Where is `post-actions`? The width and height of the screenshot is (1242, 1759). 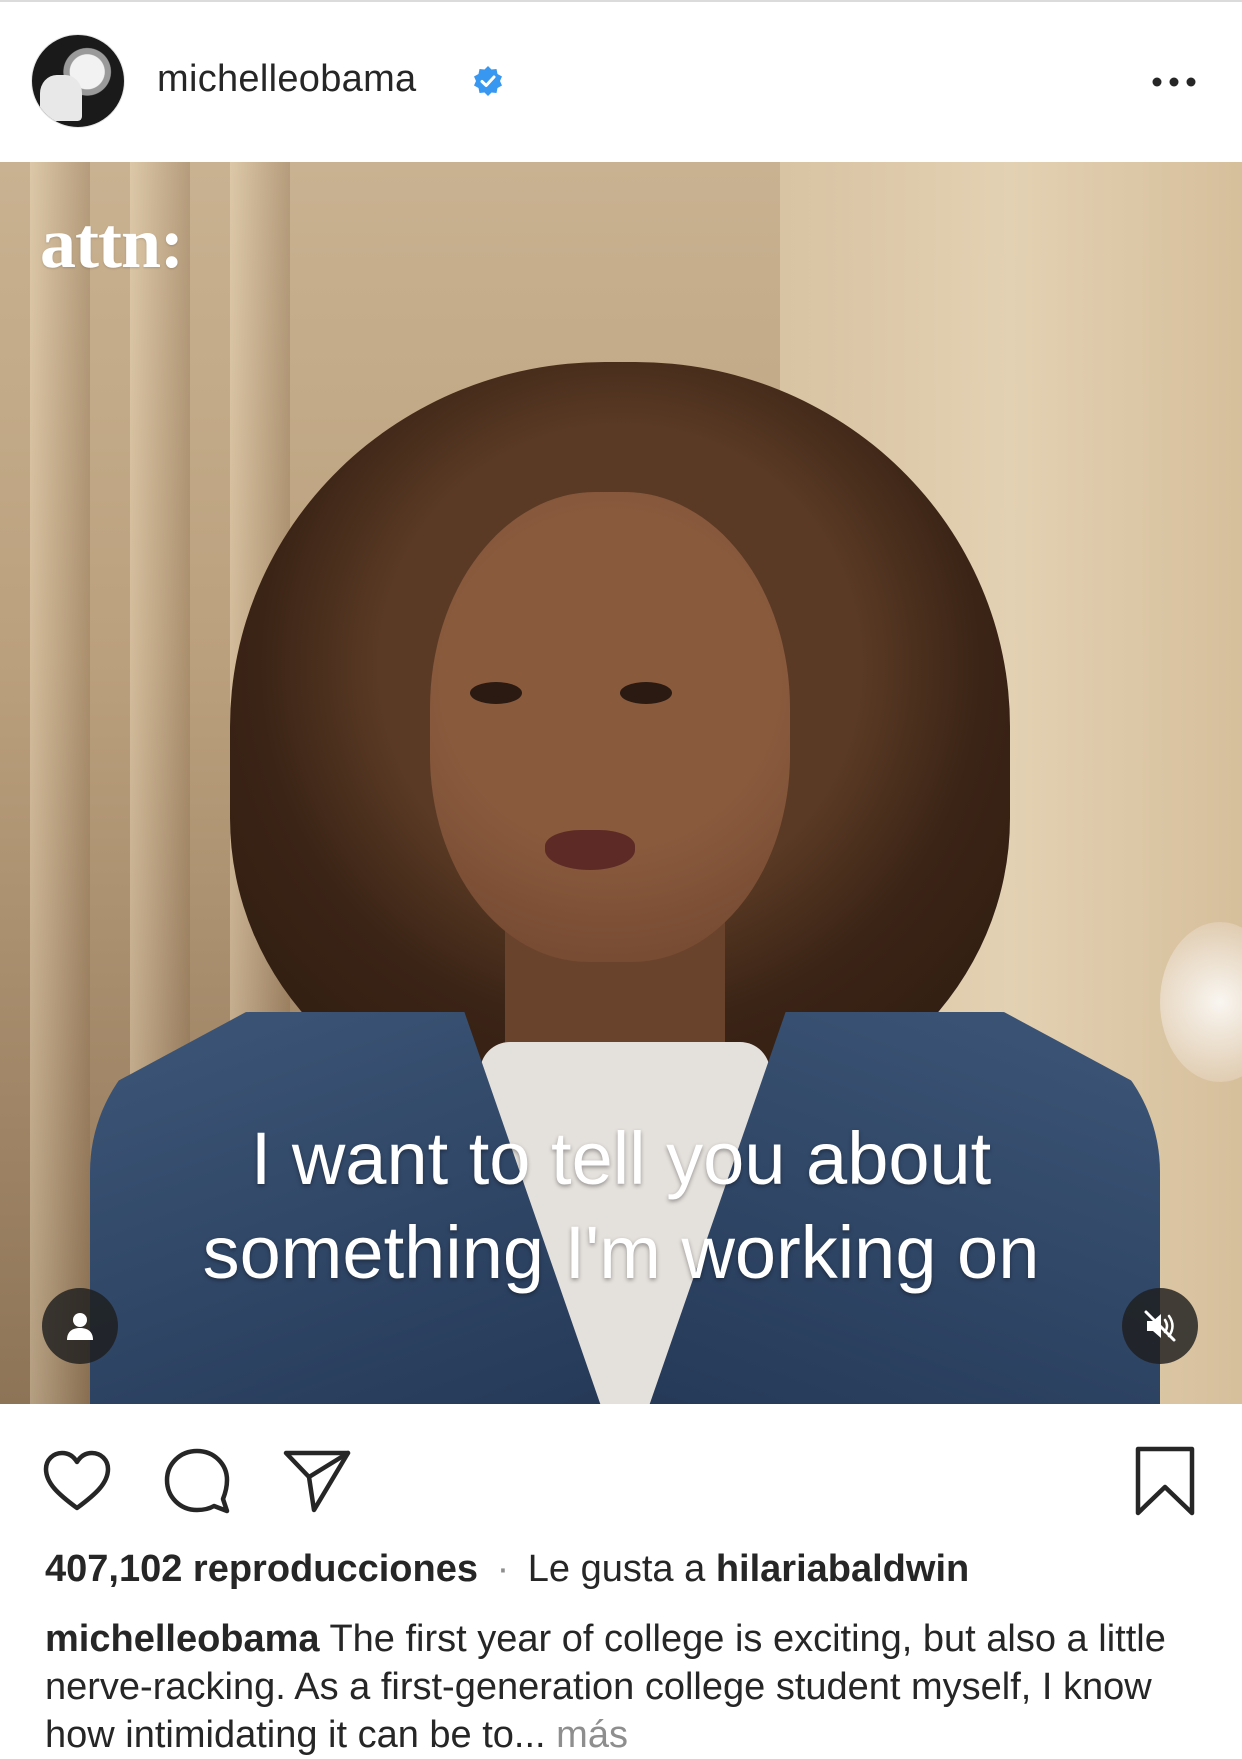 post-actions is located at coordinates (621, 1474).